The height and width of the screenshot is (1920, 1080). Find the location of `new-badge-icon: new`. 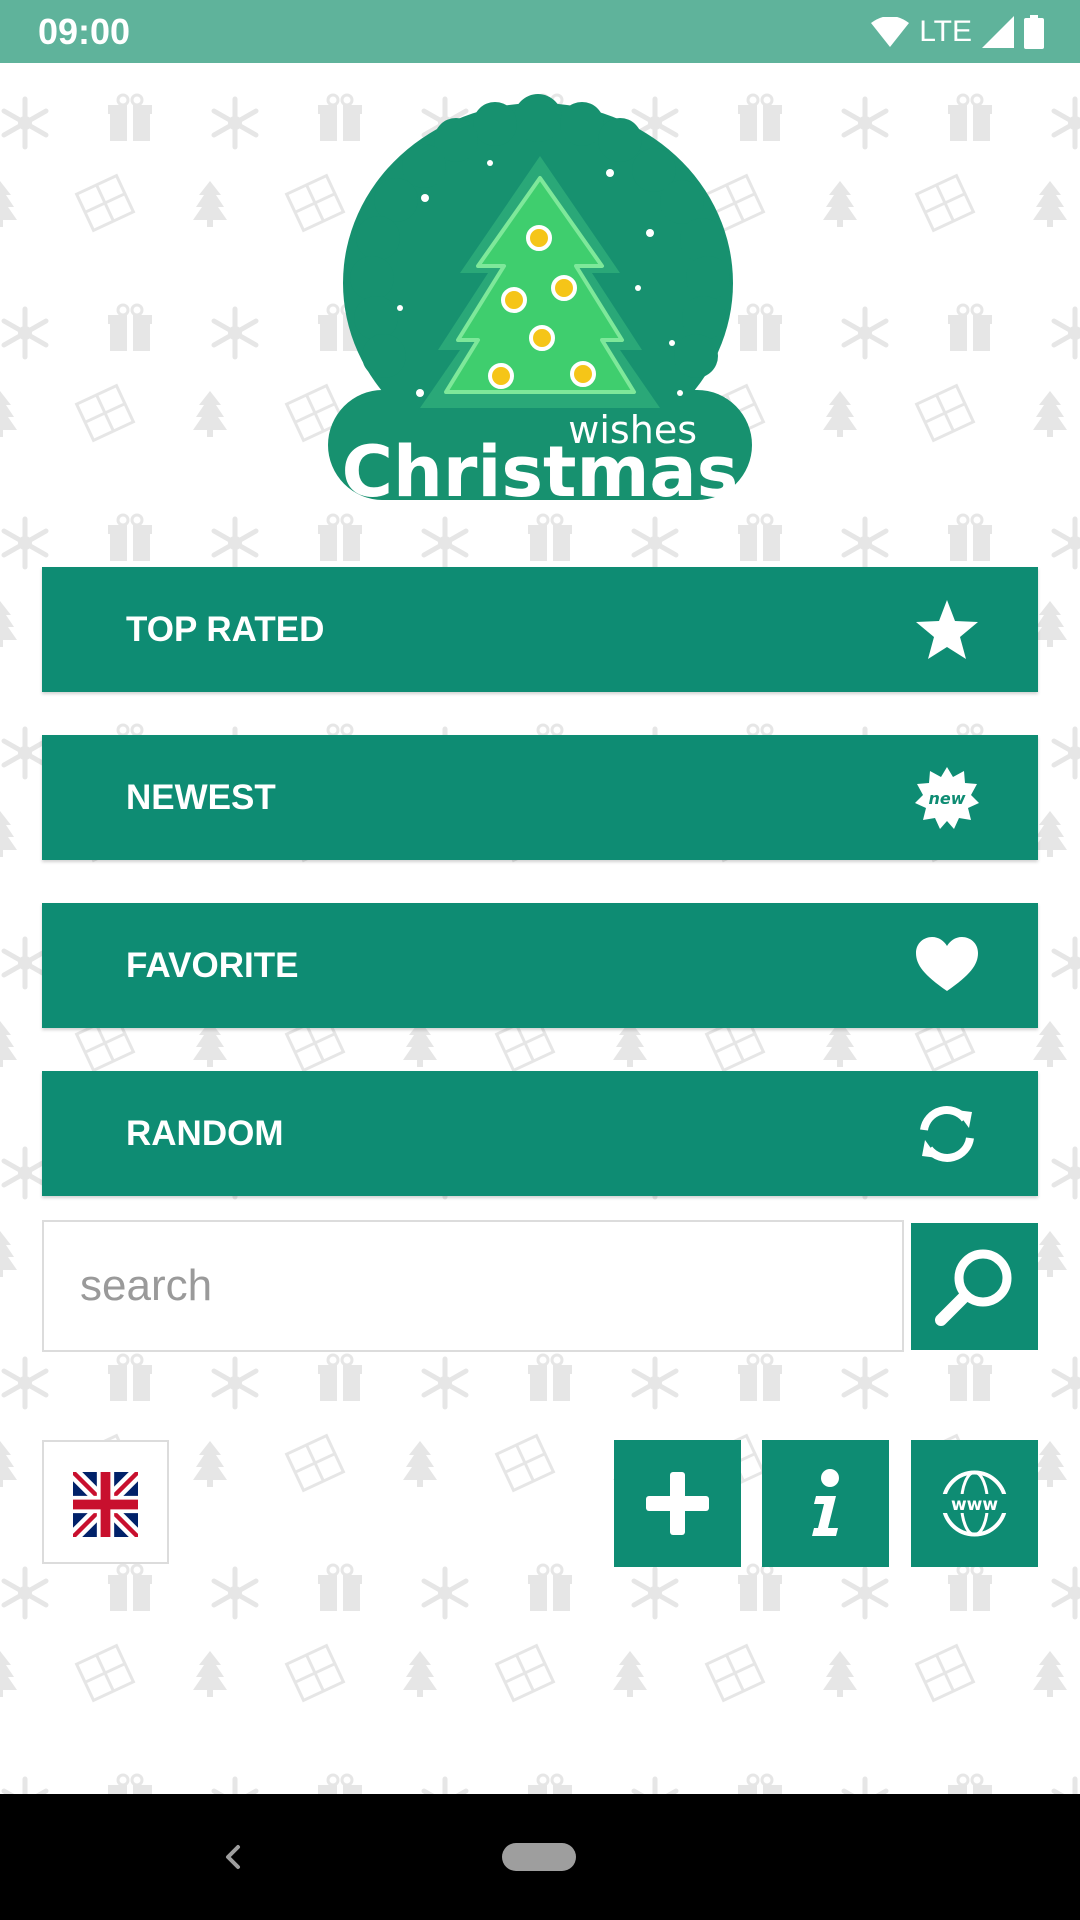

new-badge-icon: new is located at coordinates (947, 798).